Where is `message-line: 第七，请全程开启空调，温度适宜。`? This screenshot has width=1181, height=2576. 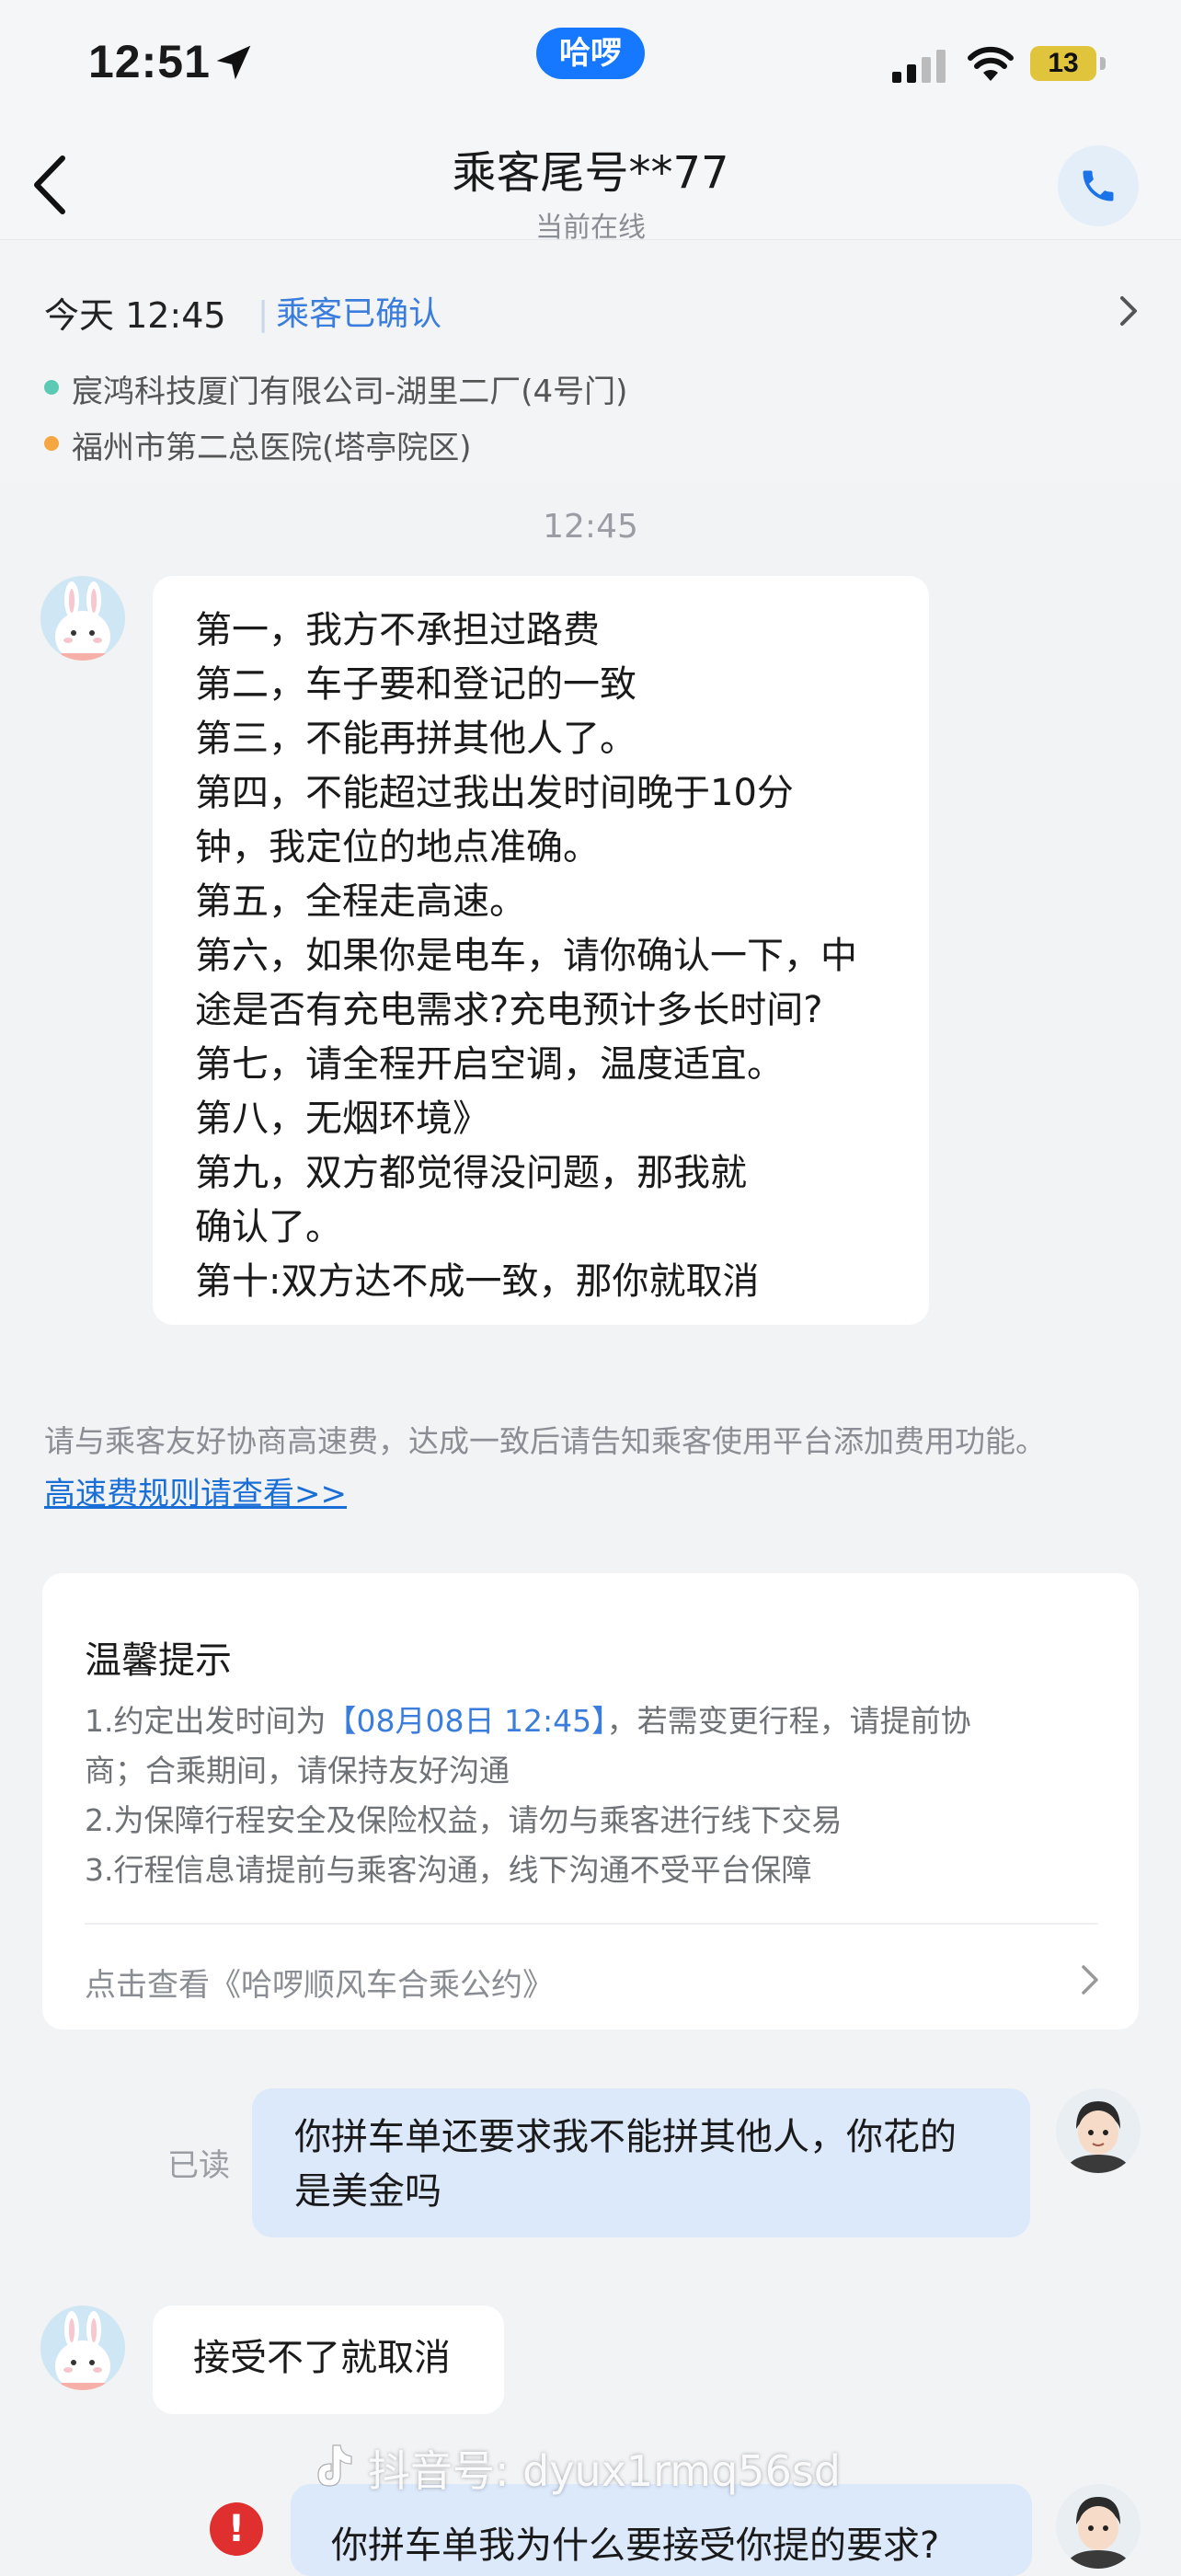
message-line: 第七，请全程开启空调，温度适宜。 is located at coordinates (489, 1064).